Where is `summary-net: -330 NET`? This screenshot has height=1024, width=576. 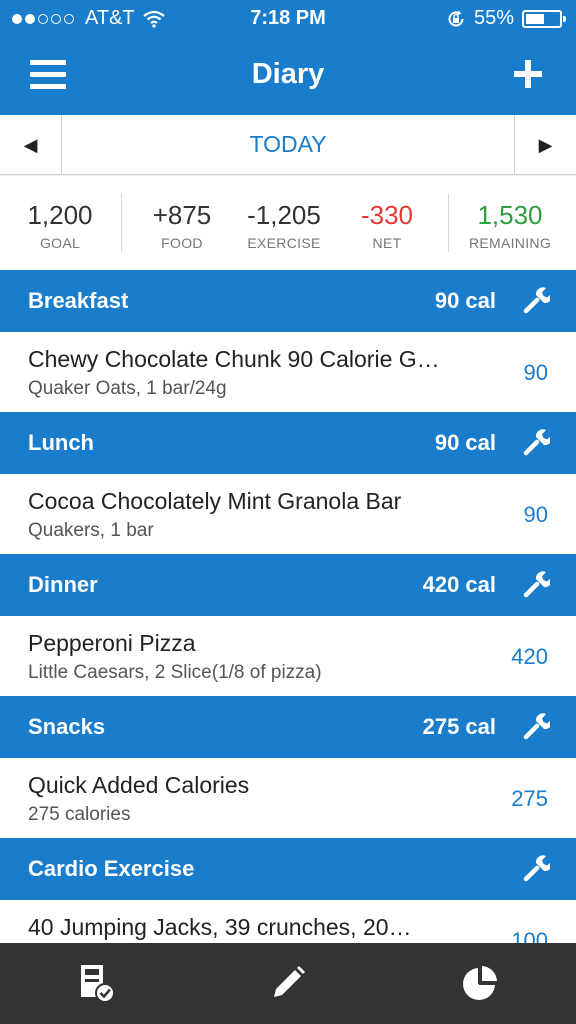 summary-net: -330 NET is located at coordinates (387, 225).